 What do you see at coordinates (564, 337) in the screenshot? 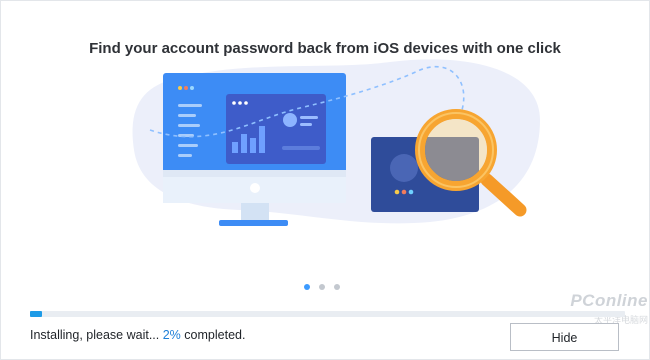
I see `hide-button: Hide` at bounding box center [564, 337].